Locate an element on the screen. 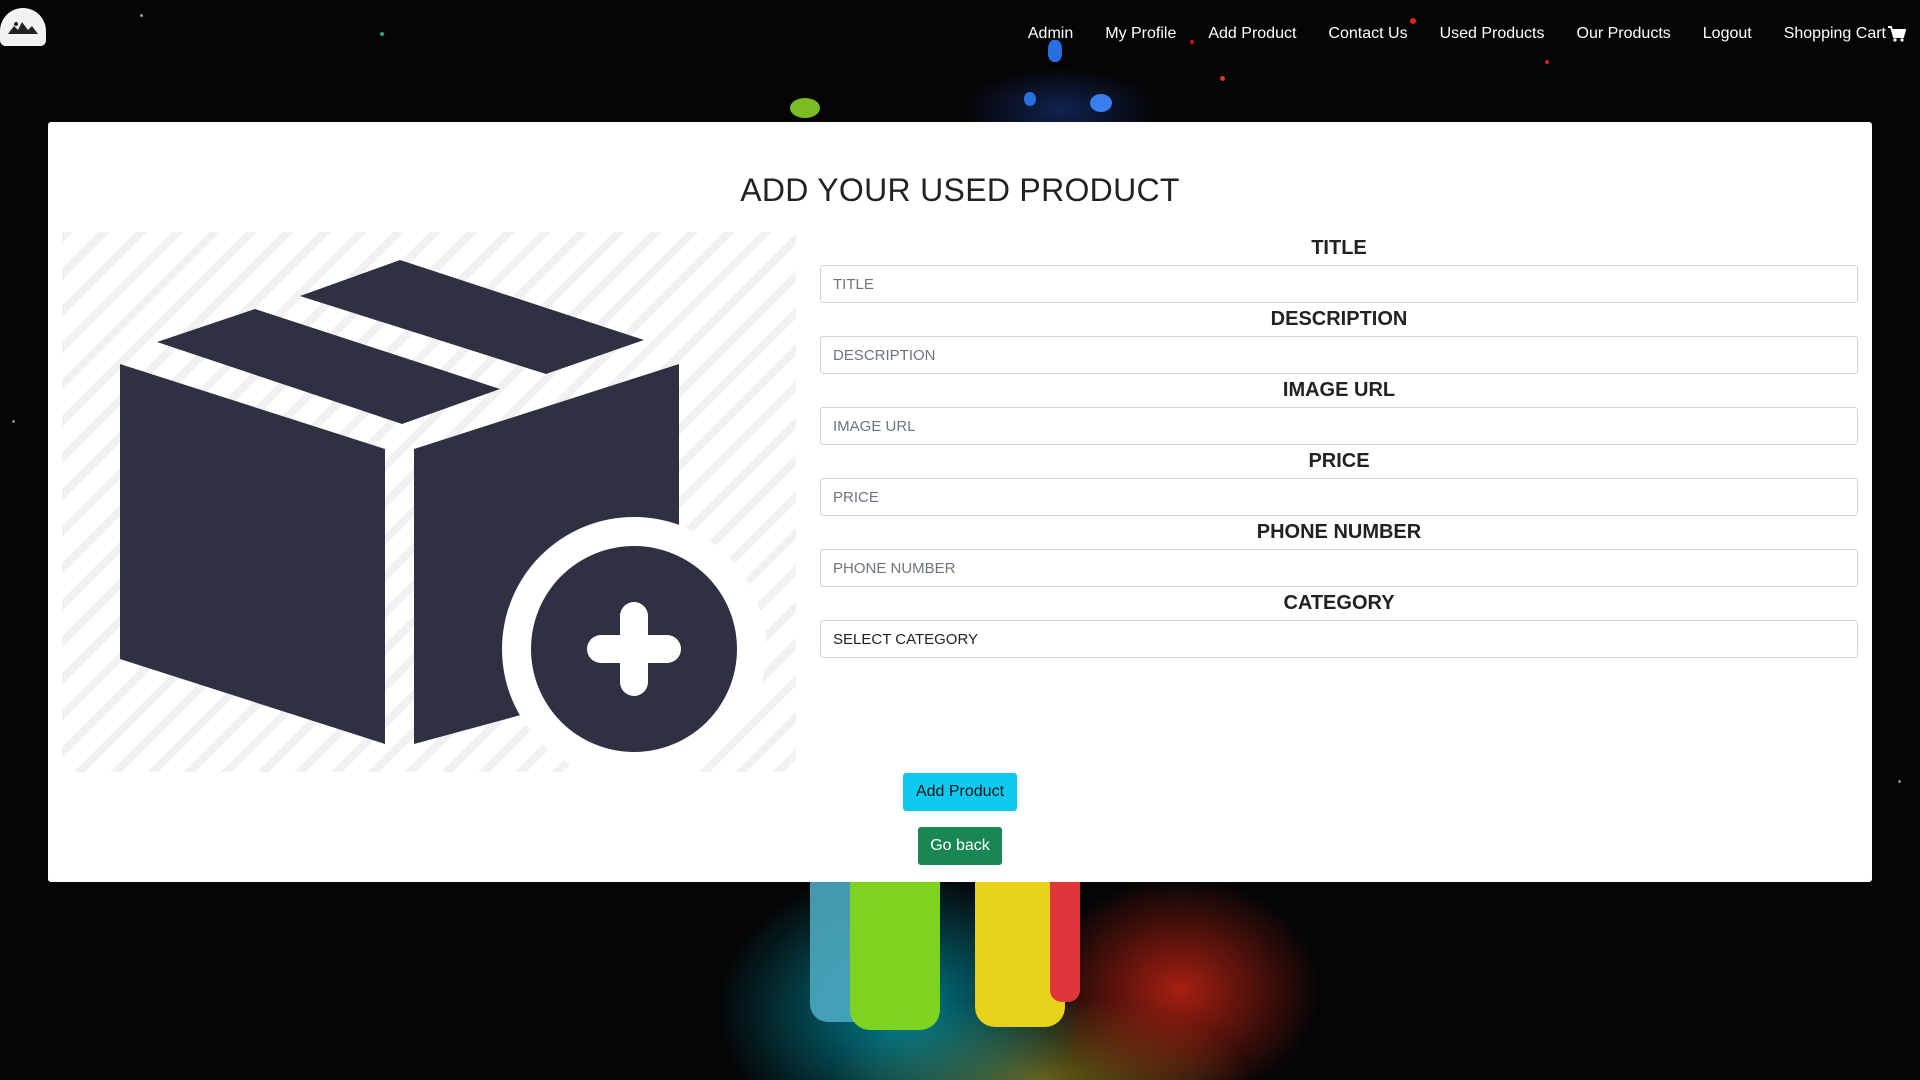  title-label: TITLE is located at coordinates (1339, 248).